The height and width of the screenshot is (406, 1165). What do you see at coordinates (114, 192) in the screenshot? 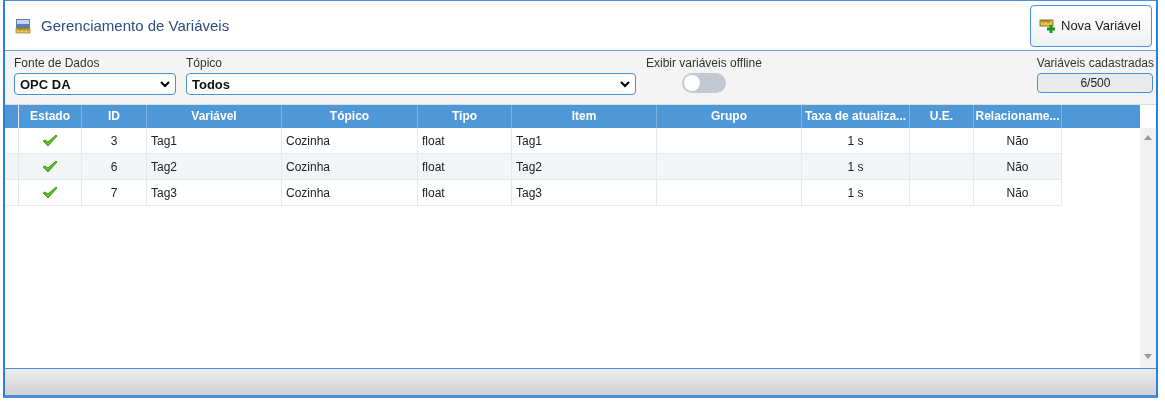
I see `table-cell: 7` at bounding box center [114, 192].